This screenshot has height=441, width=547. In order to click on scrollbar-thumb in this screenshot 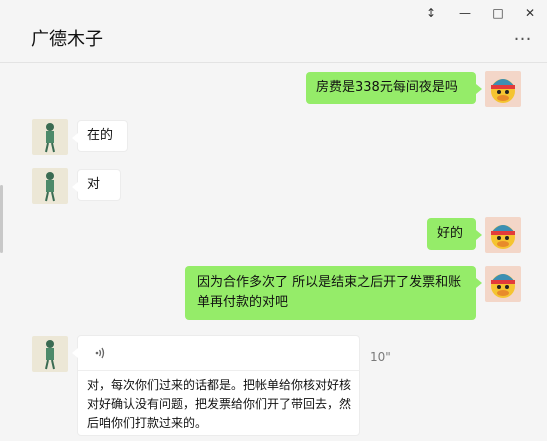, I will do `click(1, 219)`.